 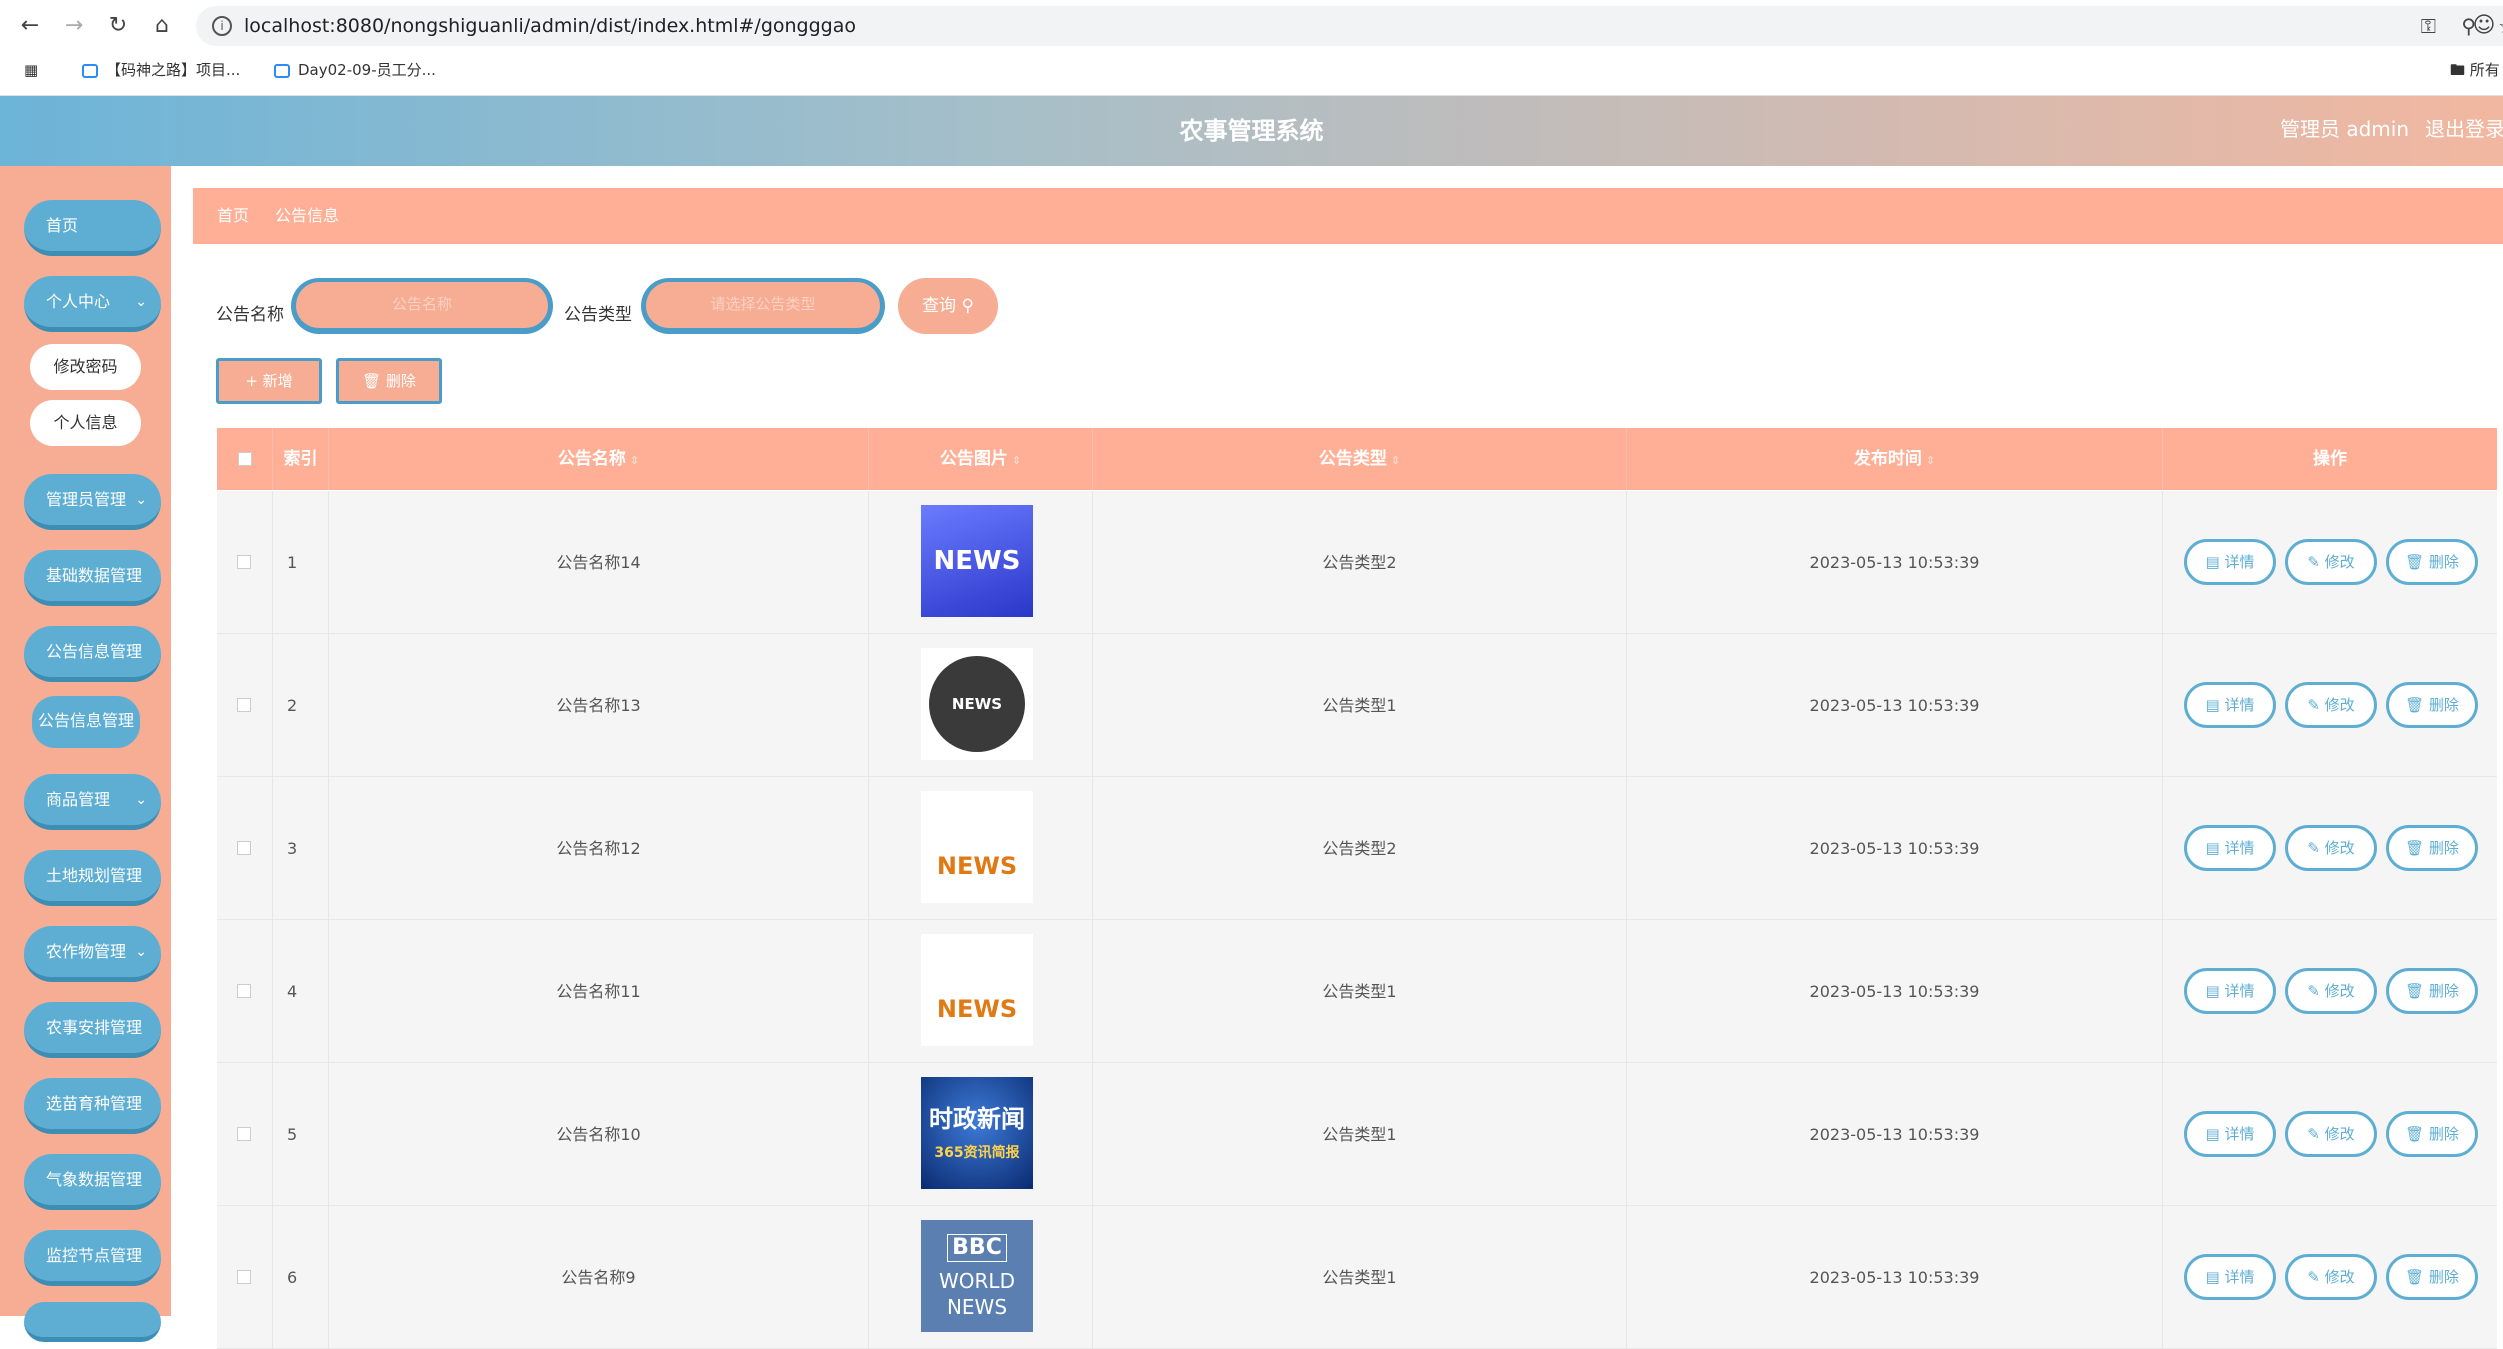 I want to click on sidebar-item-admin-management: 管理员管理 ⌄, so click(x=92, y=502).